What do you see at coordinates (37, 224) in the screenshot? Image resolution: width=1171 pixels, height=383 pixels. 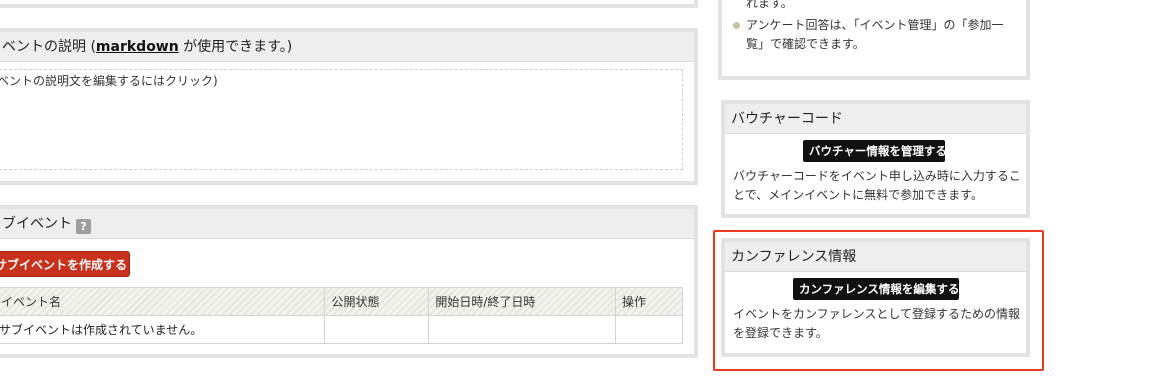 I see `subevents-title: ブイベント` at bounding box center [37, 224].